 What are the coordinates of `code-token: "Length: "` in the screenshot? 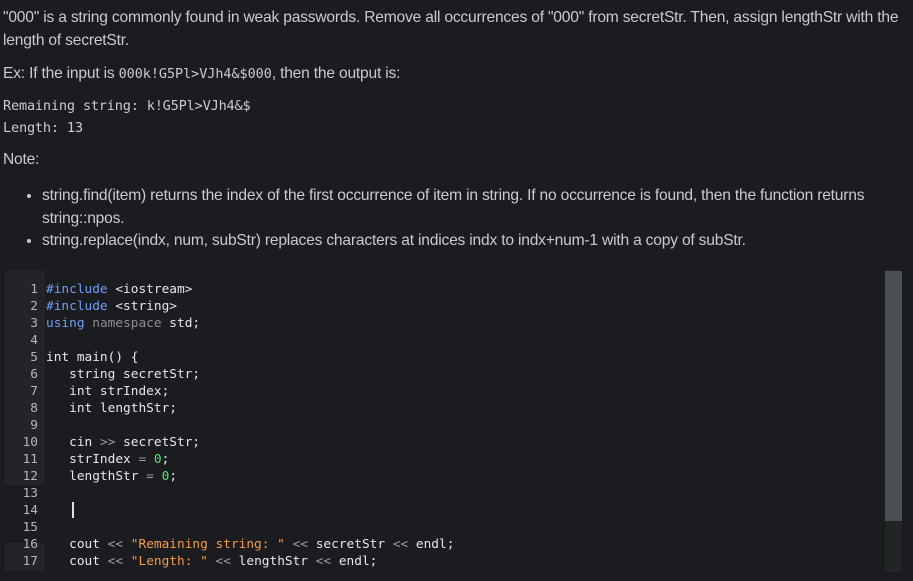 It's located at (169, 561).